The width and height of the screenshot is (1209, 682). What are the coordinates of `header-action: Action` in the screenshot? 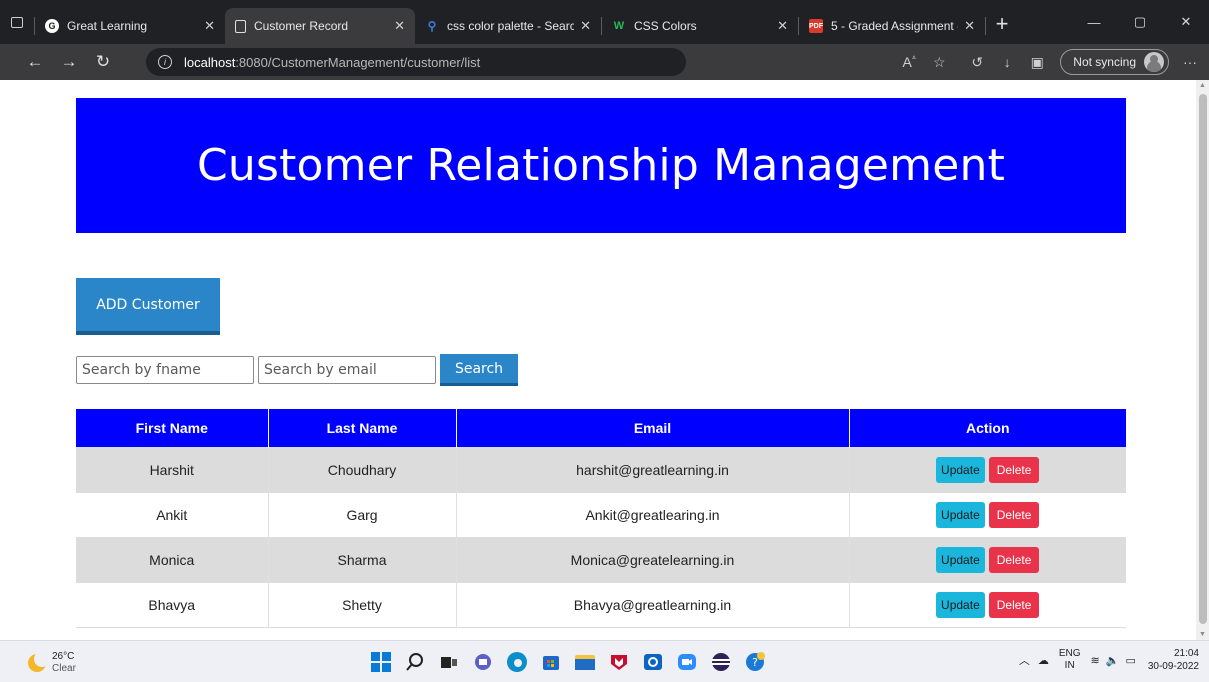 It's located at (987, 428).